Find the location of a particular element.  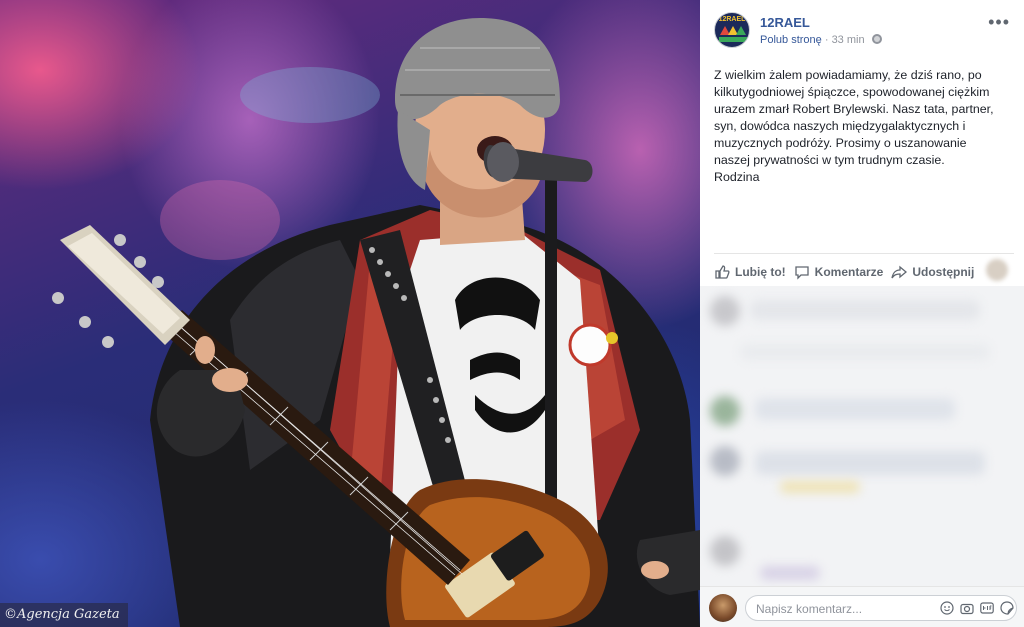

post-text-line: Rodzina is located at coordinates (737, 177).